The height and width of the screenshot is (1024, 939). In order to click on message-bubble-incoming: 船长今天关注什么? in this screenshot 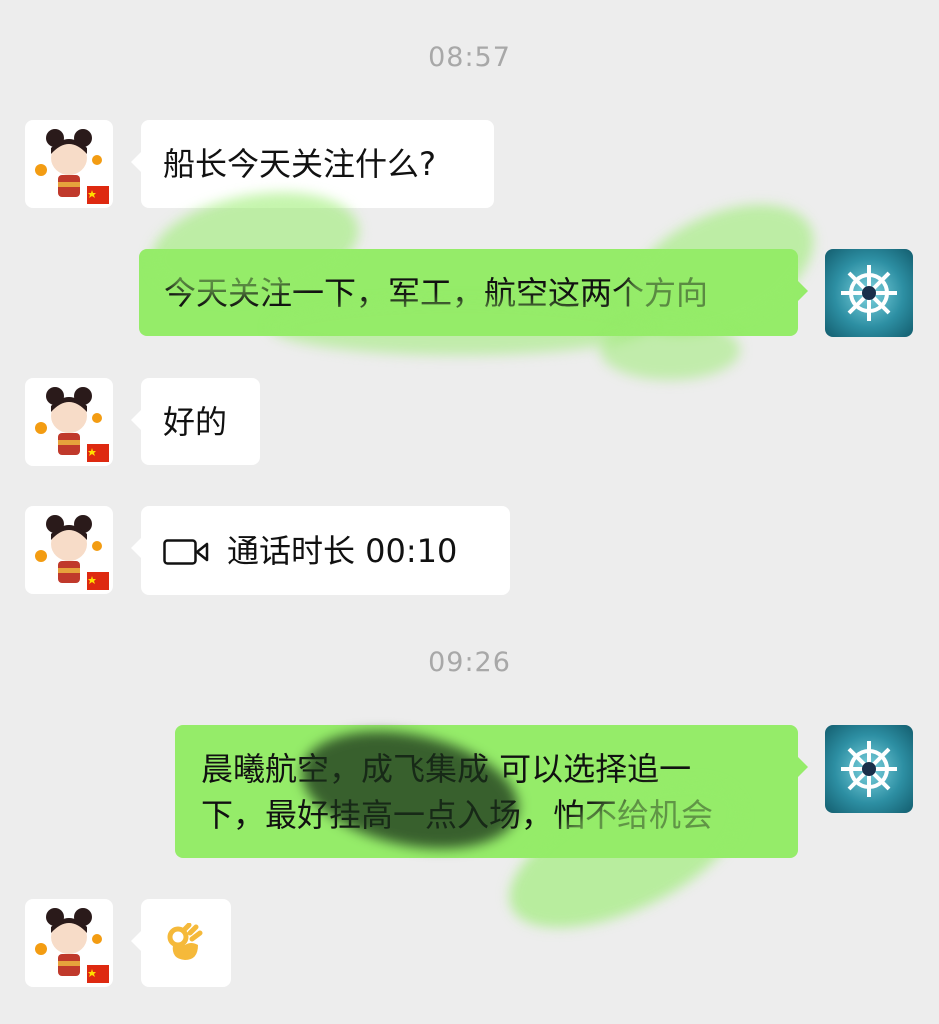, I will do `click(312, 164)`.